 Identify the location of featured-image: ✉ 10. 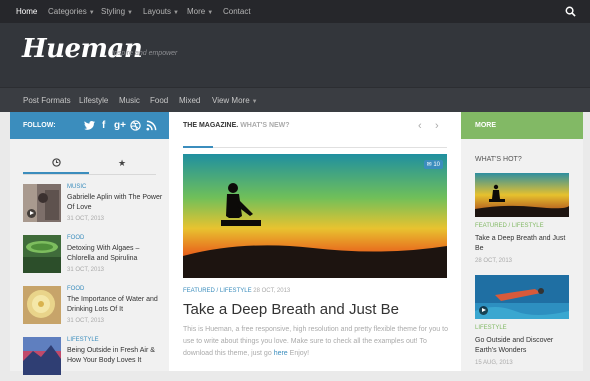
(315, 216).